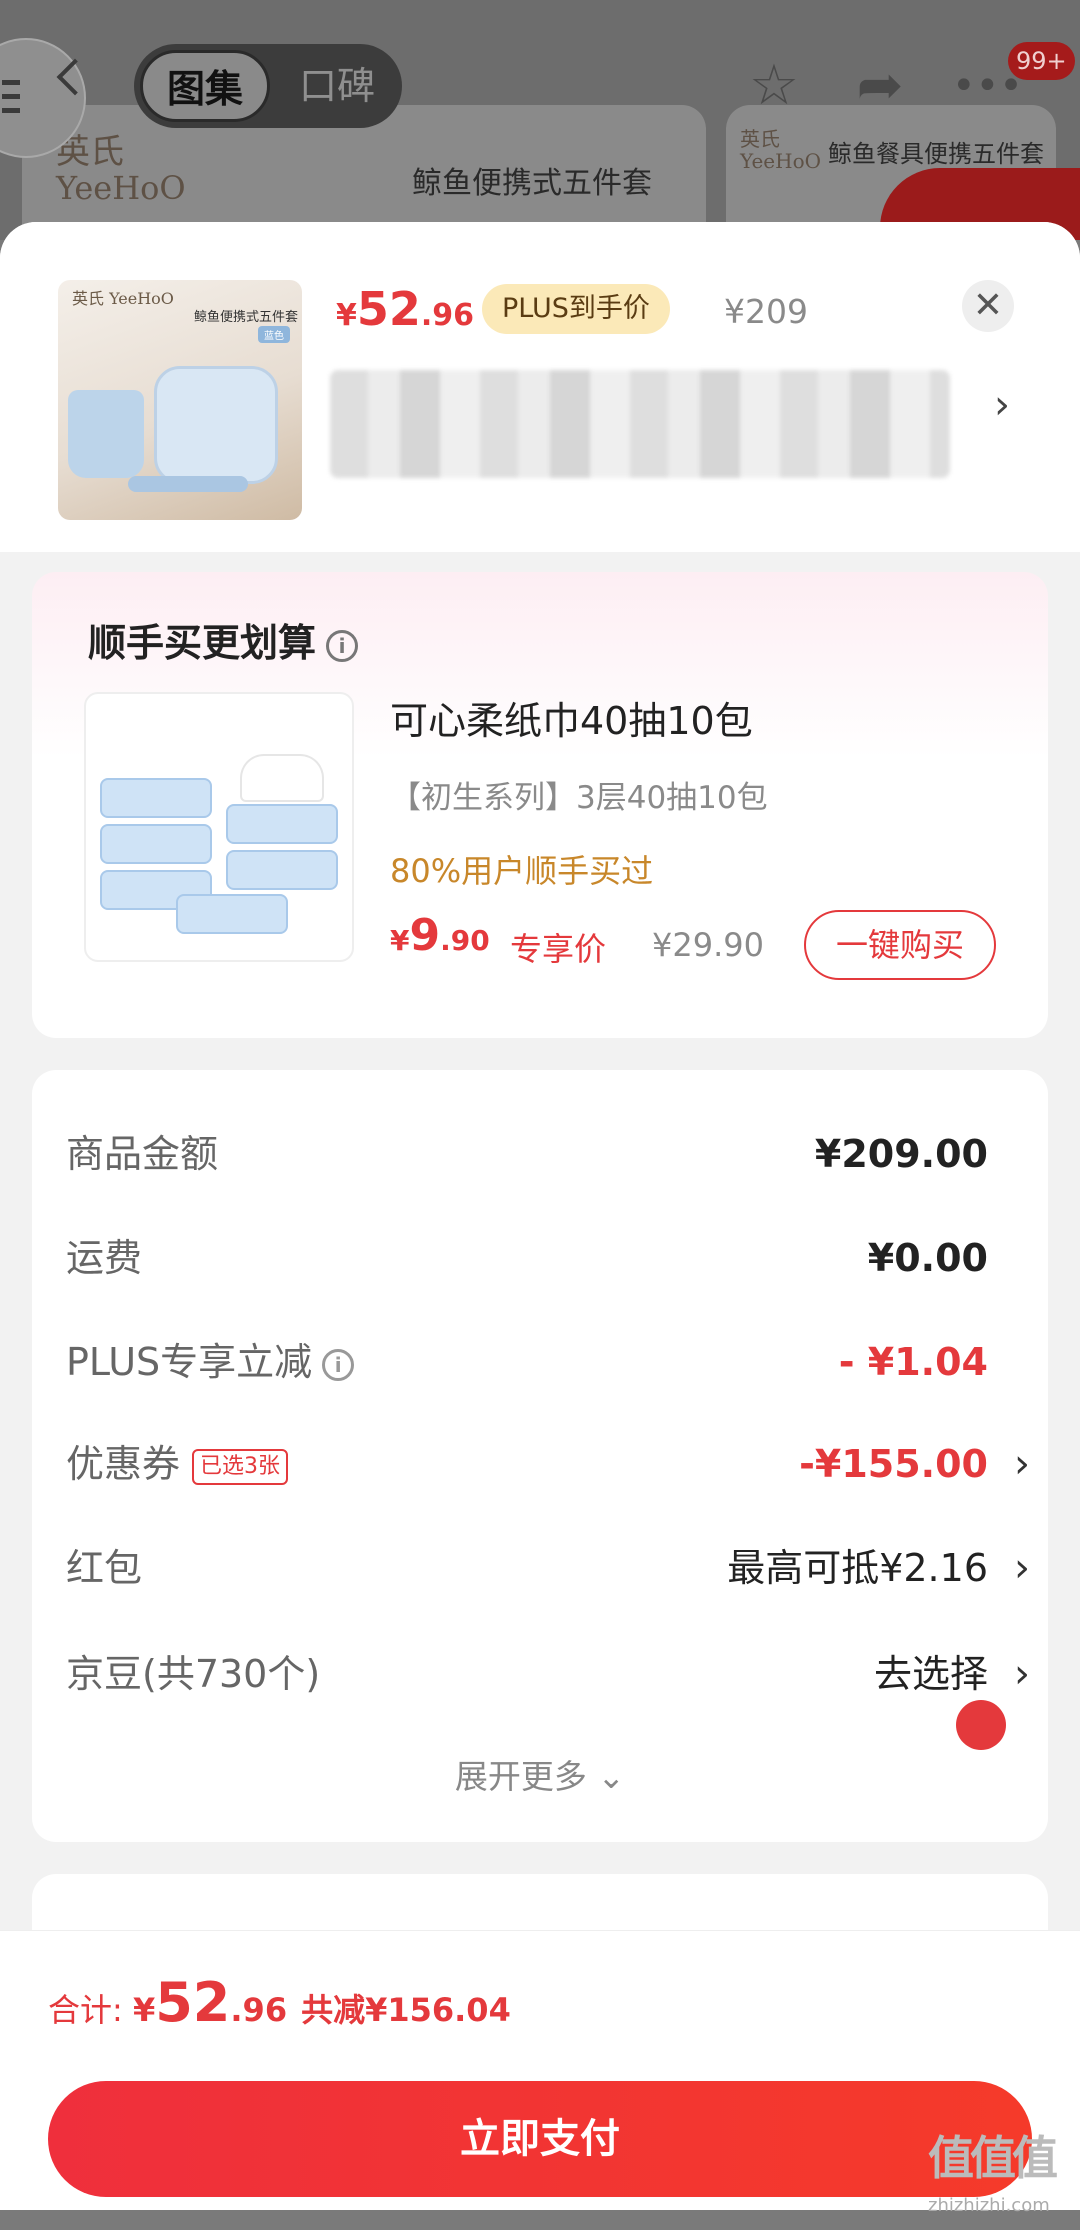 This screenshot has height=2230, width=1080. What do you see at coordinates (188, 484) in the screenshot?
I see `spoon-illustration` at bounding box center [188, 484].